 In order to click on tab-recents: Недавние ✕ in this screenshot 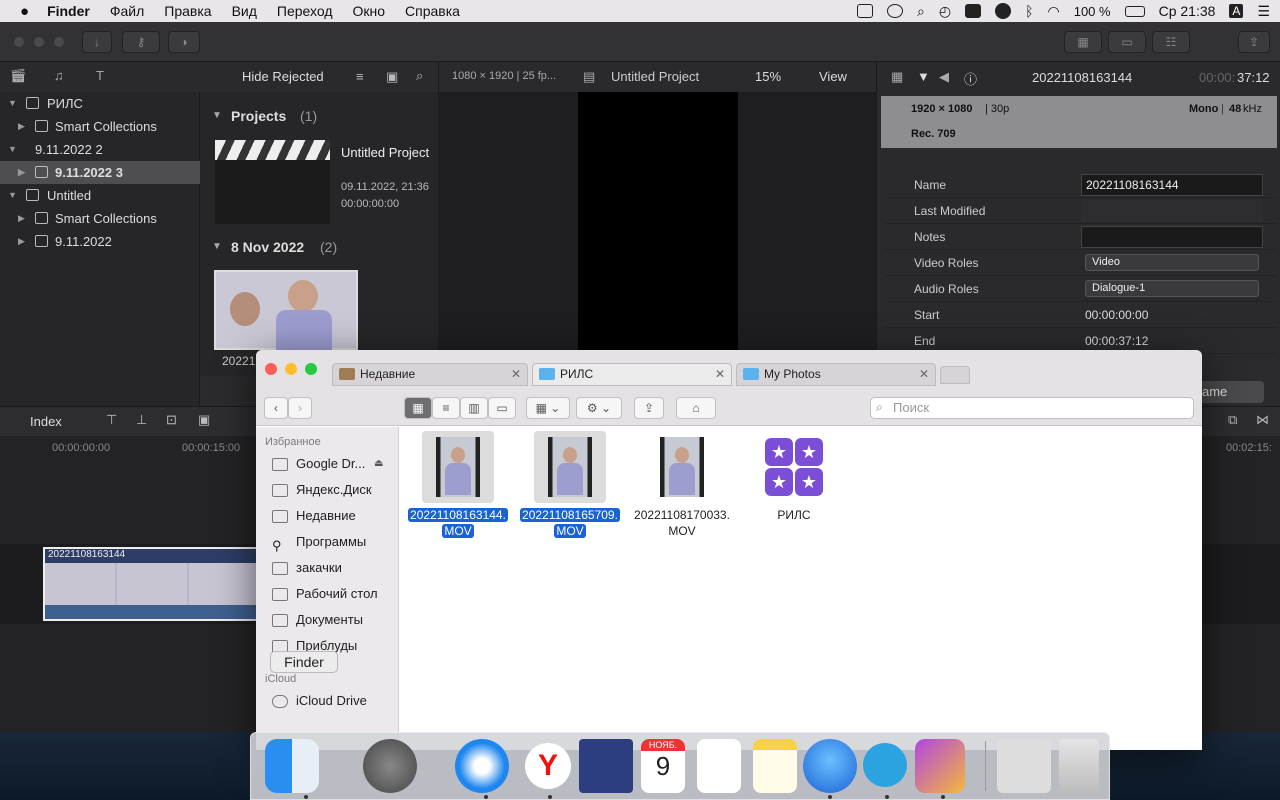, I will do `click(430, 374)`.